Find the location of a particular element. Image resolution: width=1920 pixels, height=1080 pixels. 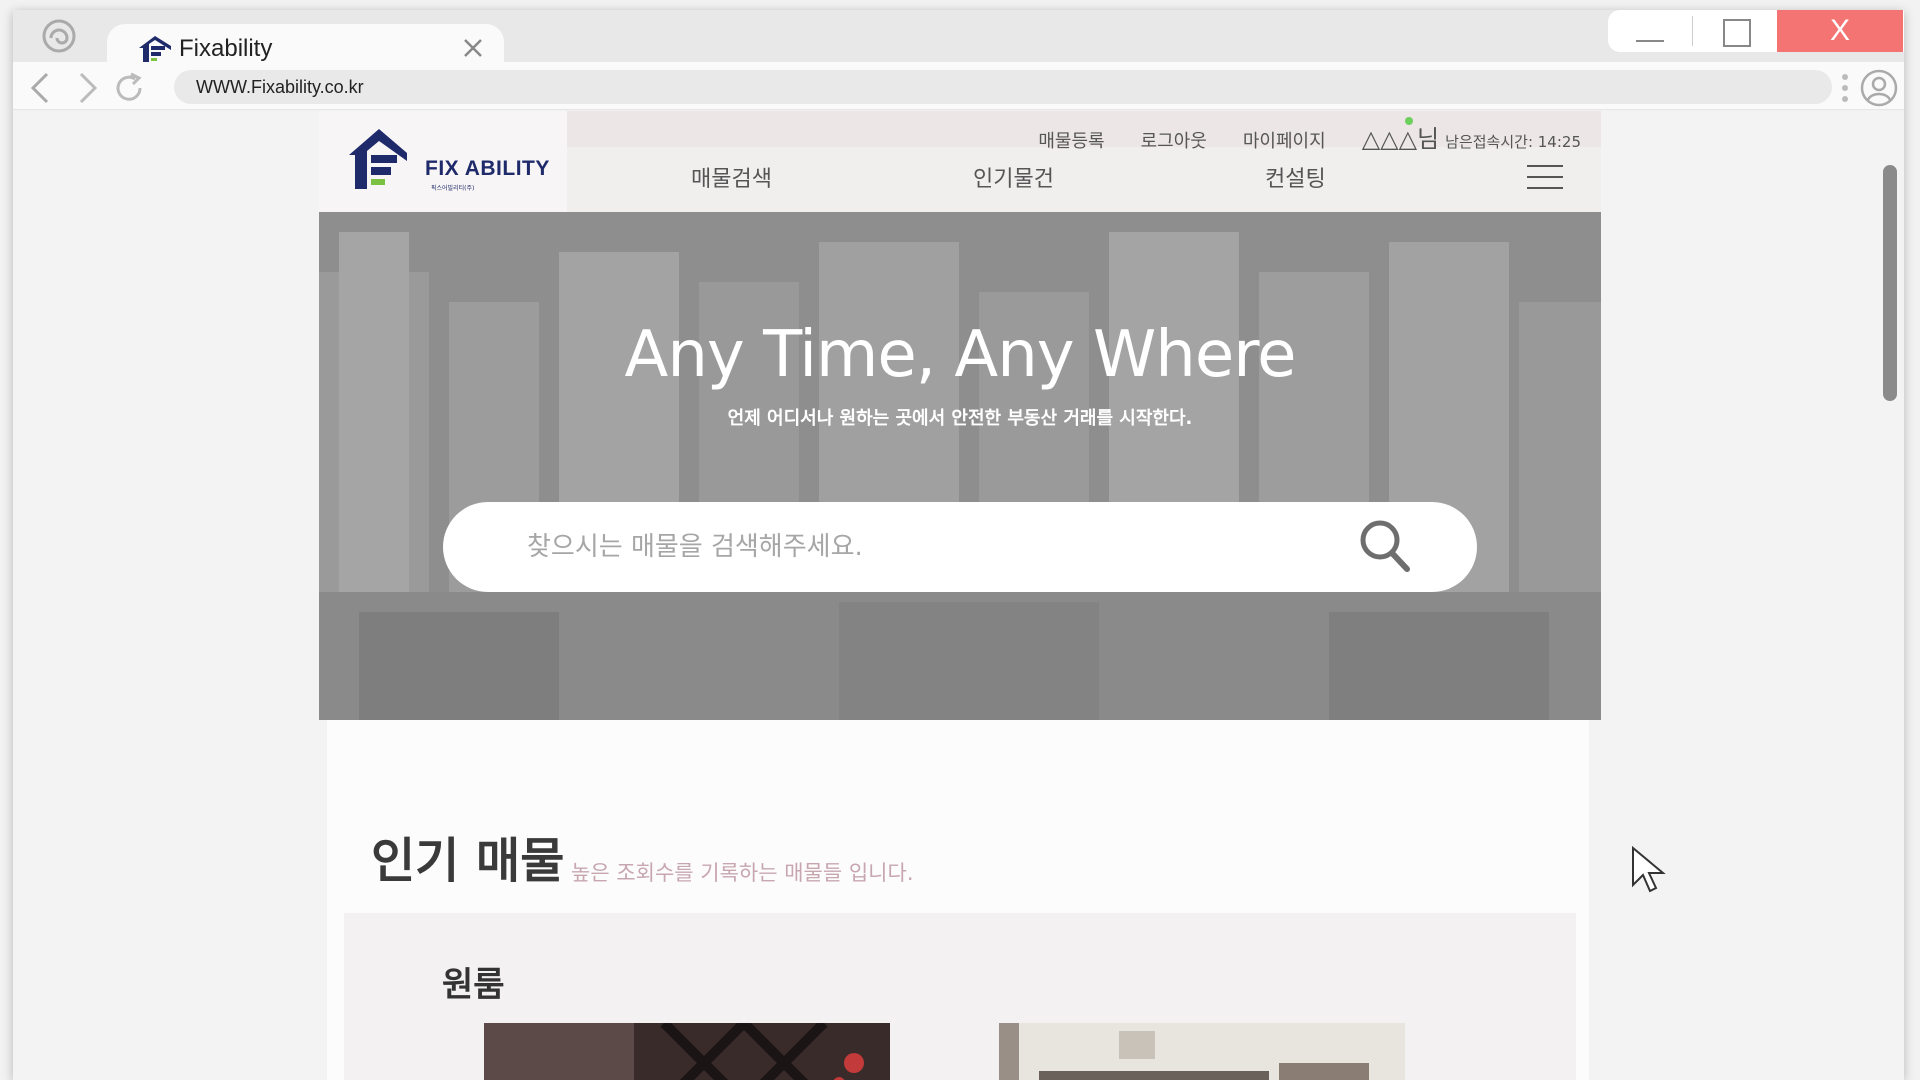

title-bar: Fixability X is located at coordinates (958, 41).